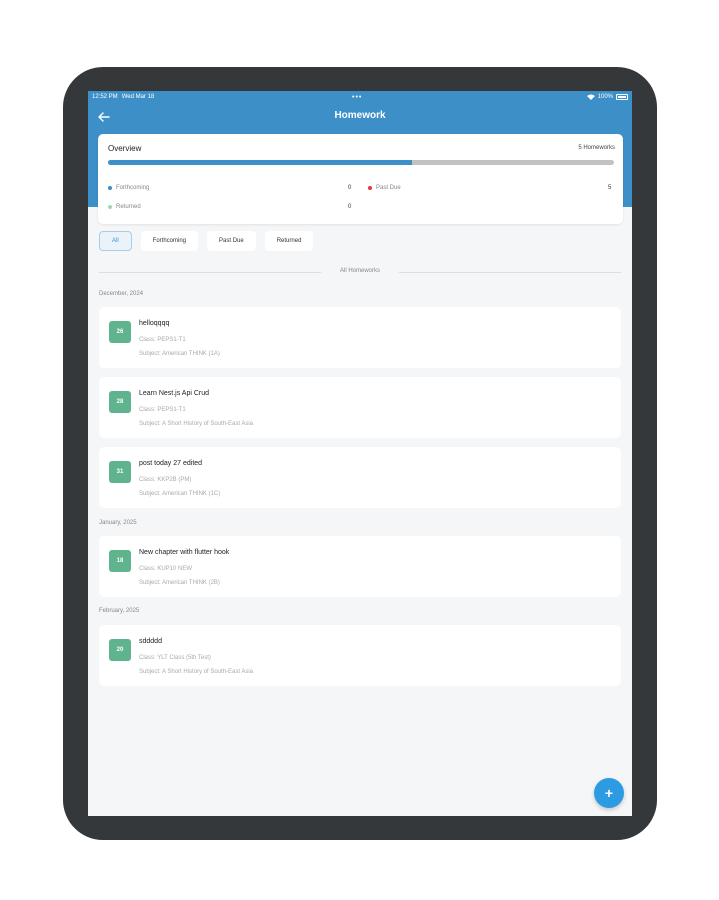 The width and height of the screenshot is (719, 900). I want to click on section-divider: All Homeworks, so click(360, 272).